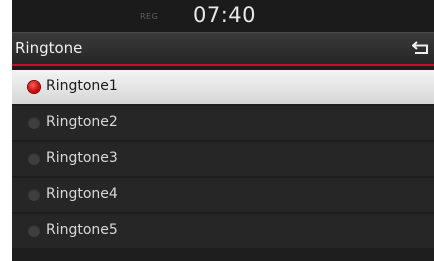 The width and height of the screenshot is (434, 261). Describe the element at coordinates (82, 158) in the screenshot. I see `ringtone-label: Ringtone3` at that location.